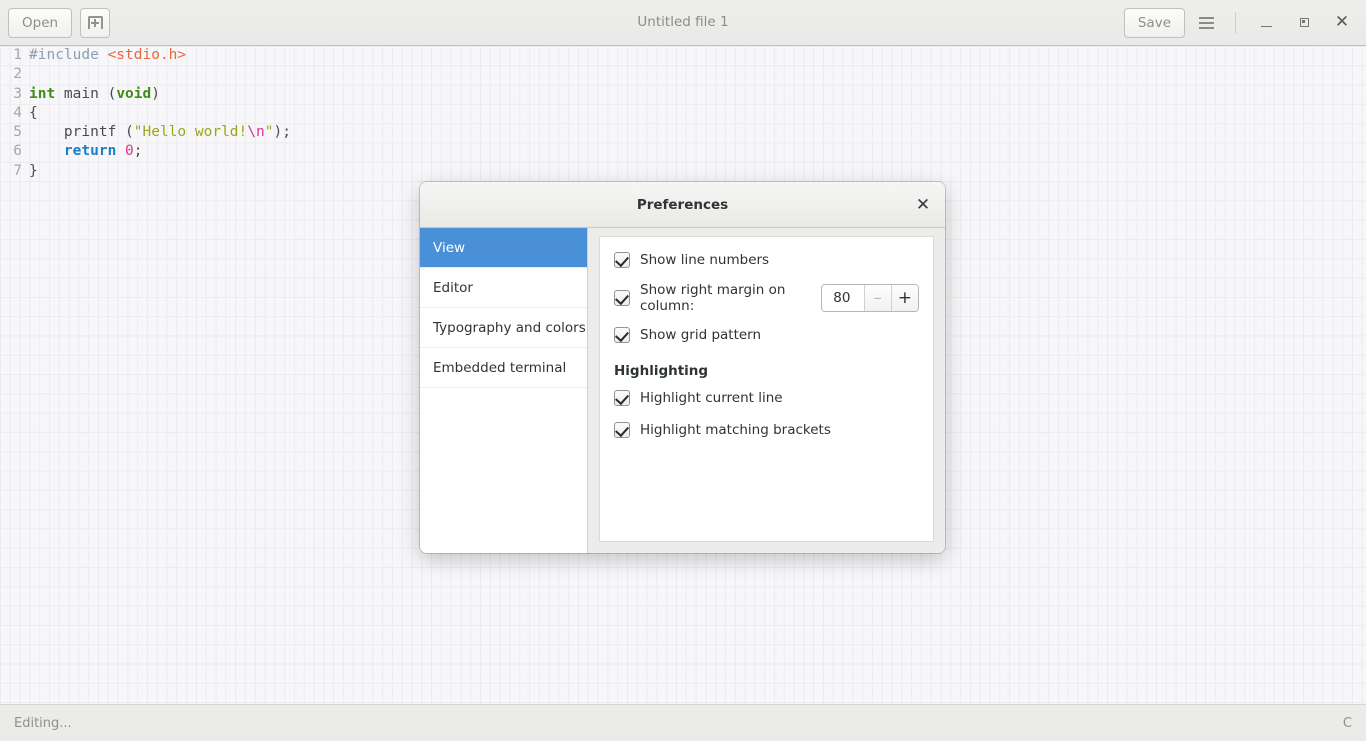 This screenshot has width=1366, height=741. I want to click on code-text: {, so click(33, 113).